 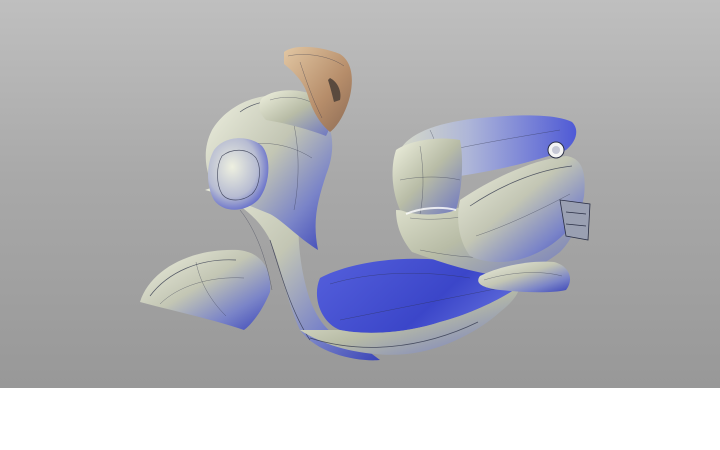 What do you see at coordinates (427, 176) in the screenshot?
I see `seat-front` at bounding box center [427, 176].